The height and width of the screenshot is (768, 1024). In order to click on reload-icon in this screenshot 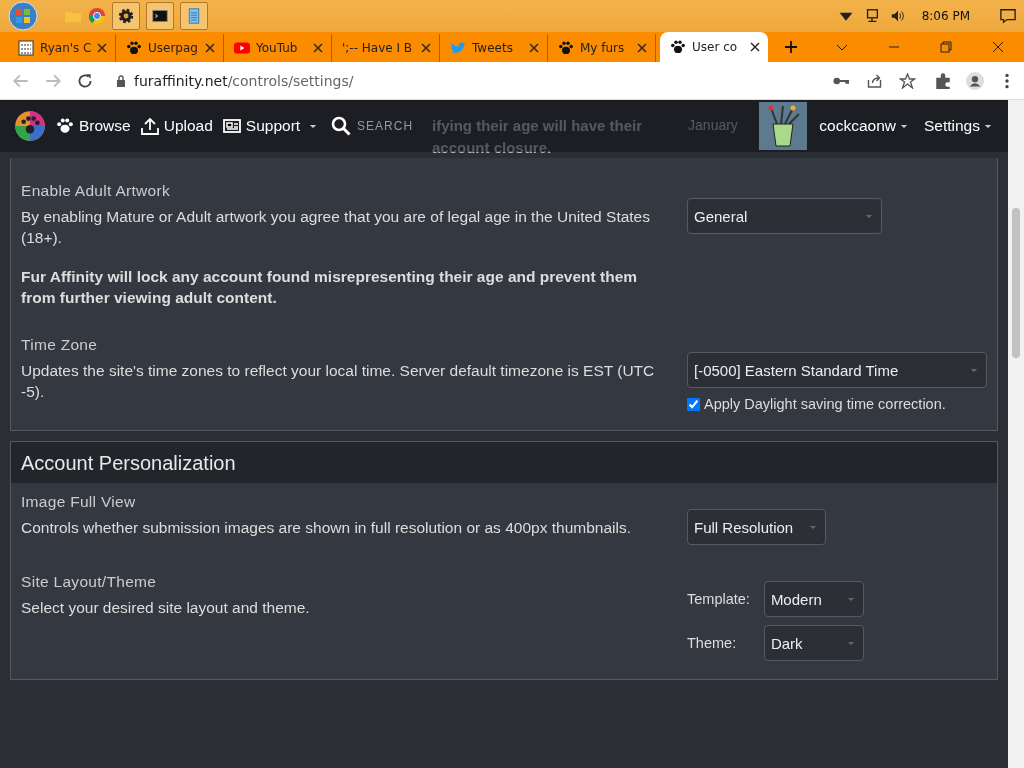, I will do `click(85, 80)`.